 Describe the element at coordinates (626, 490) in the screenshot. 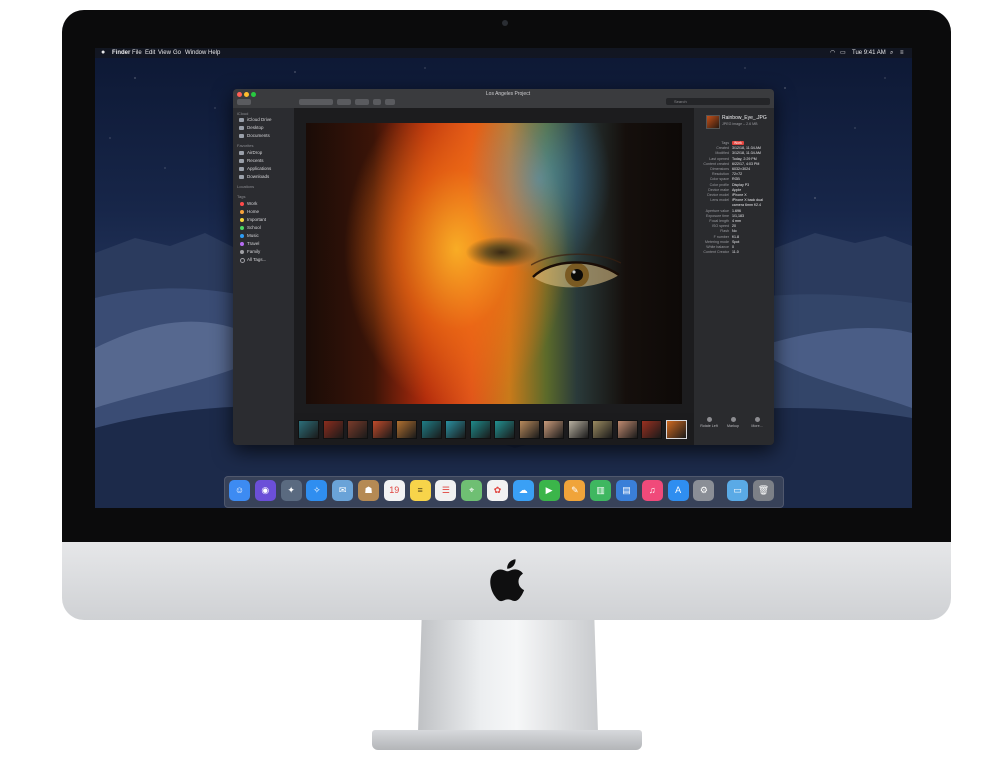

I see `keynote-icon: ▤` at that location.